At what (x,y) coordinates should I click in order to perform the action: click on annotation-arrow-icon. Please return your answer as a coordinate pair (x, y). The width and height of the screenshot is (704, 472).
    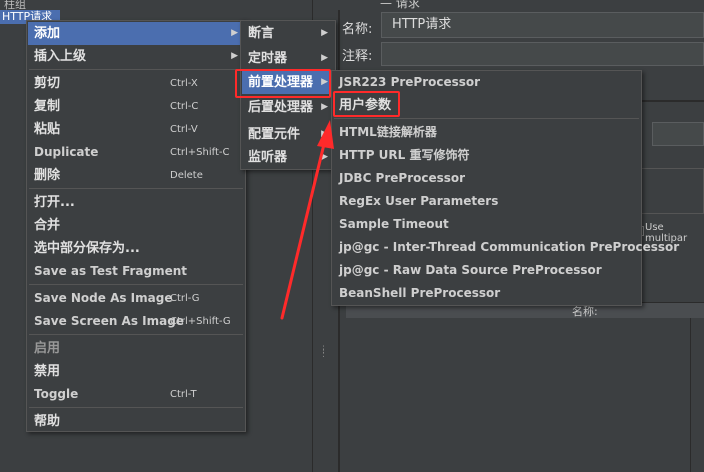
    Looking at the image, I should click on (307, 220).